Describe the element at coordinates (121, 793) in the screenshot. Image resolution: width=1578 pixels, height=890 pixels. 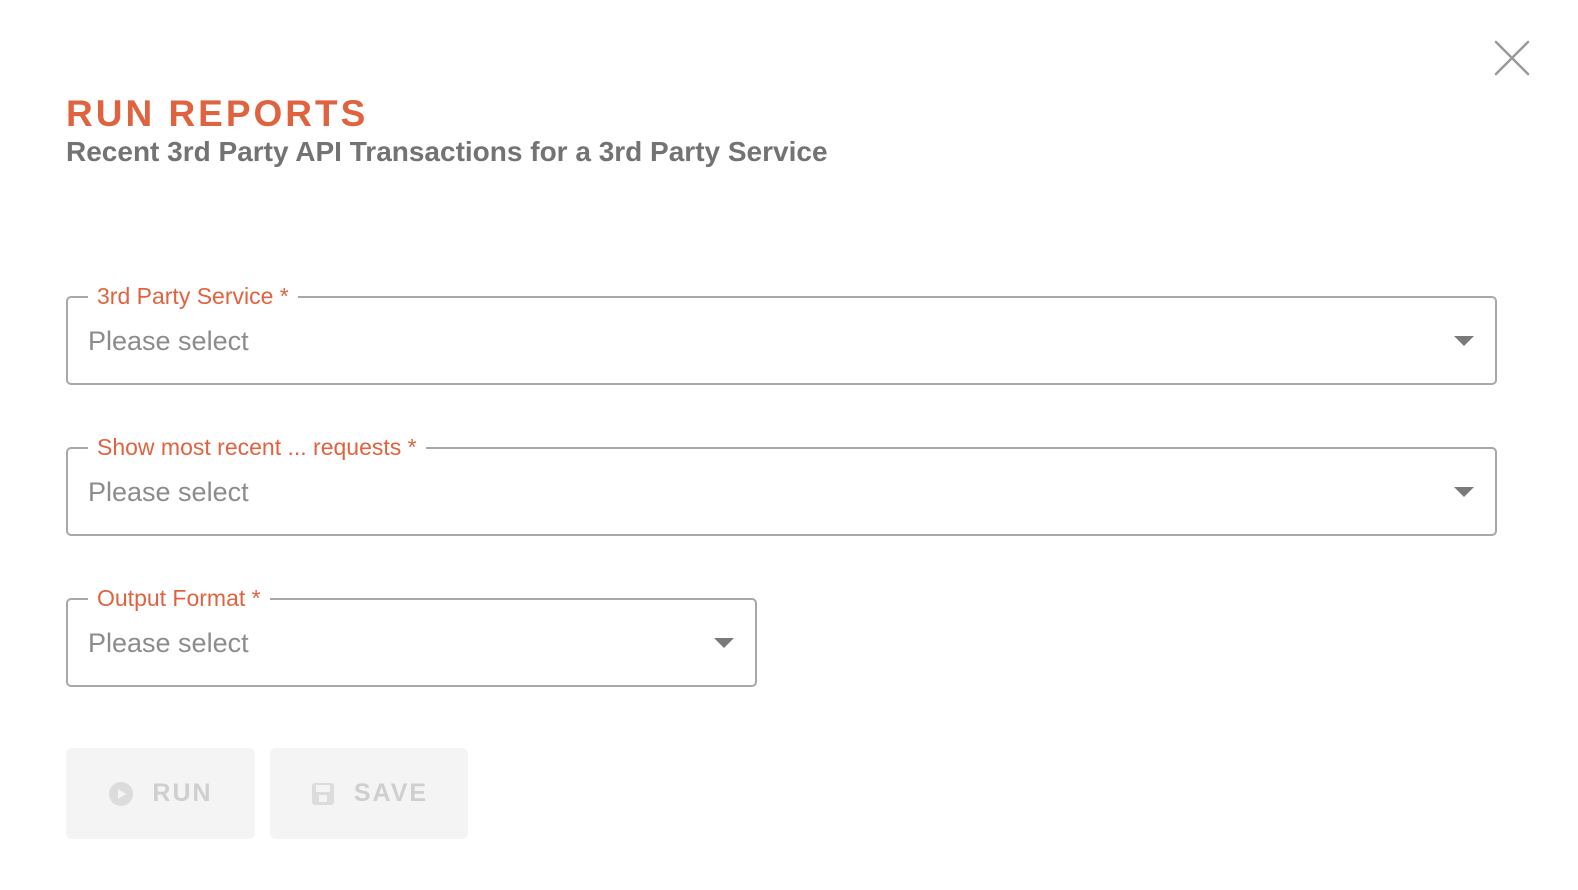
I see `play-icon` at that location.